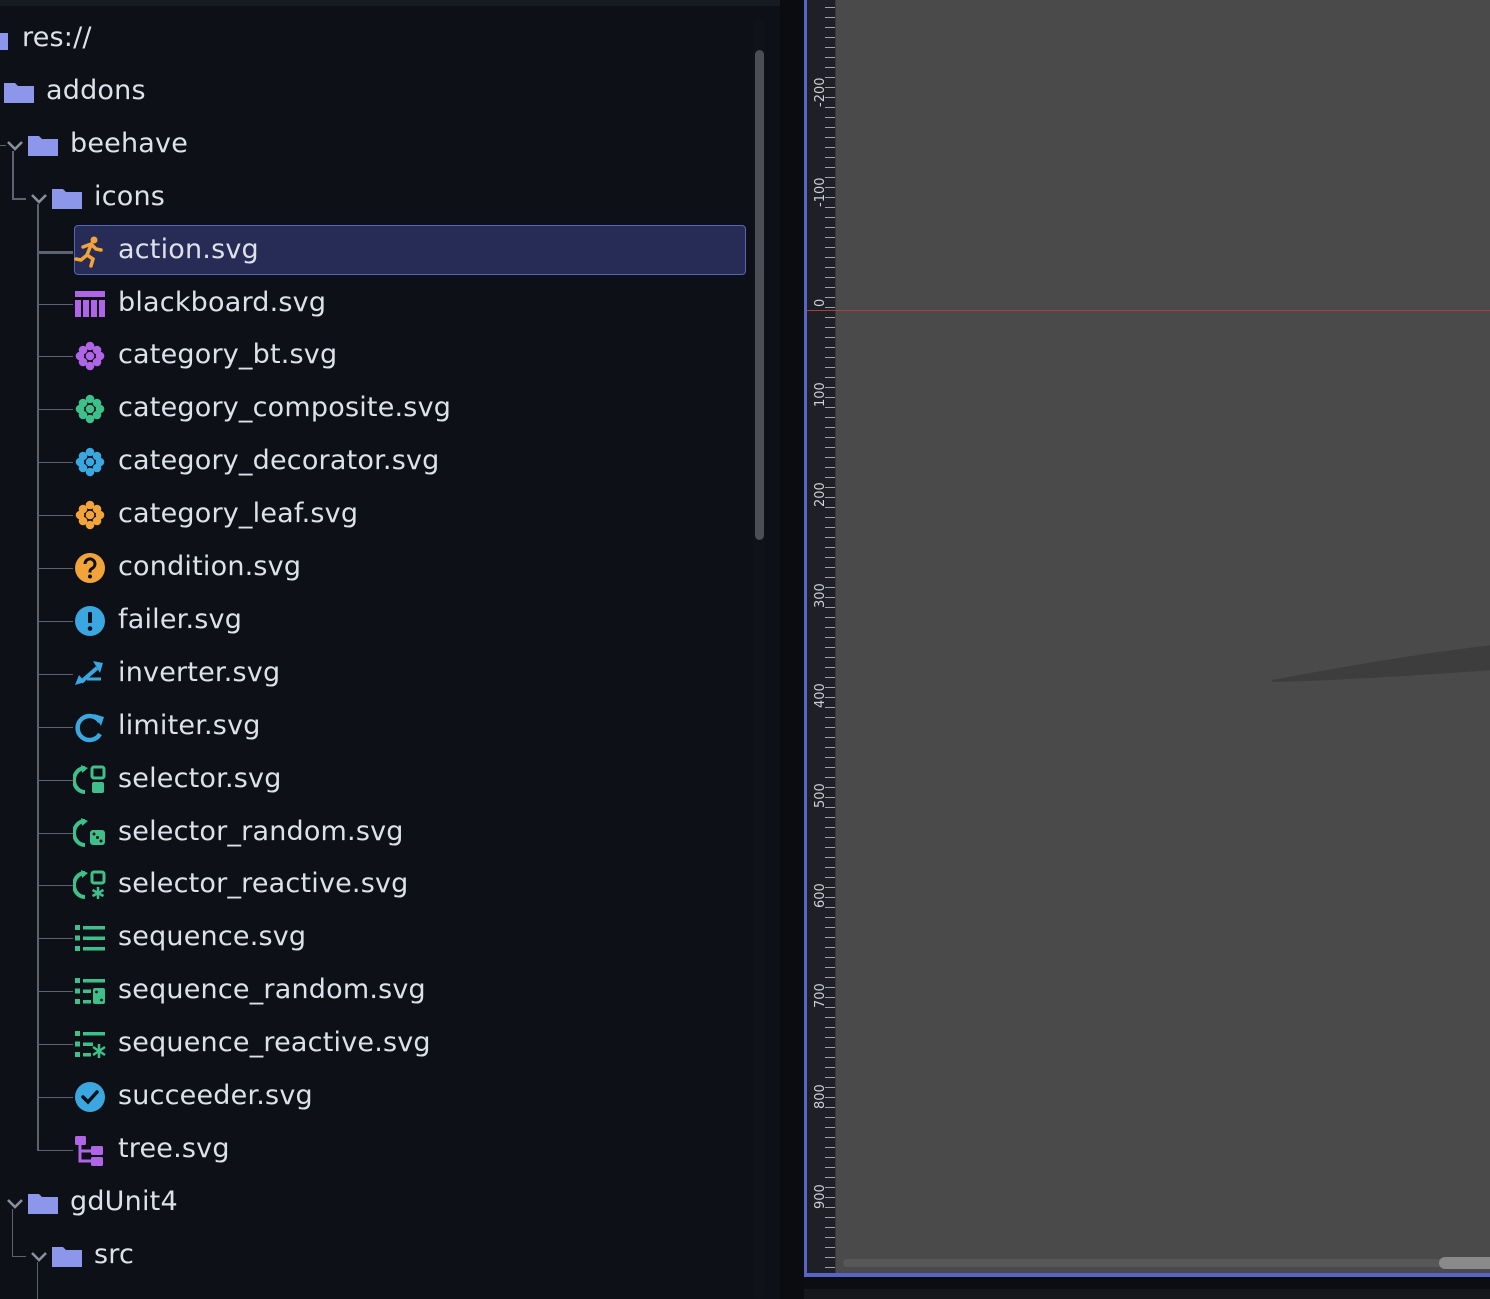 This screenshot has height=1299, width=1490. I want to click on item-label: gdUnit4, so click(124, 1201).